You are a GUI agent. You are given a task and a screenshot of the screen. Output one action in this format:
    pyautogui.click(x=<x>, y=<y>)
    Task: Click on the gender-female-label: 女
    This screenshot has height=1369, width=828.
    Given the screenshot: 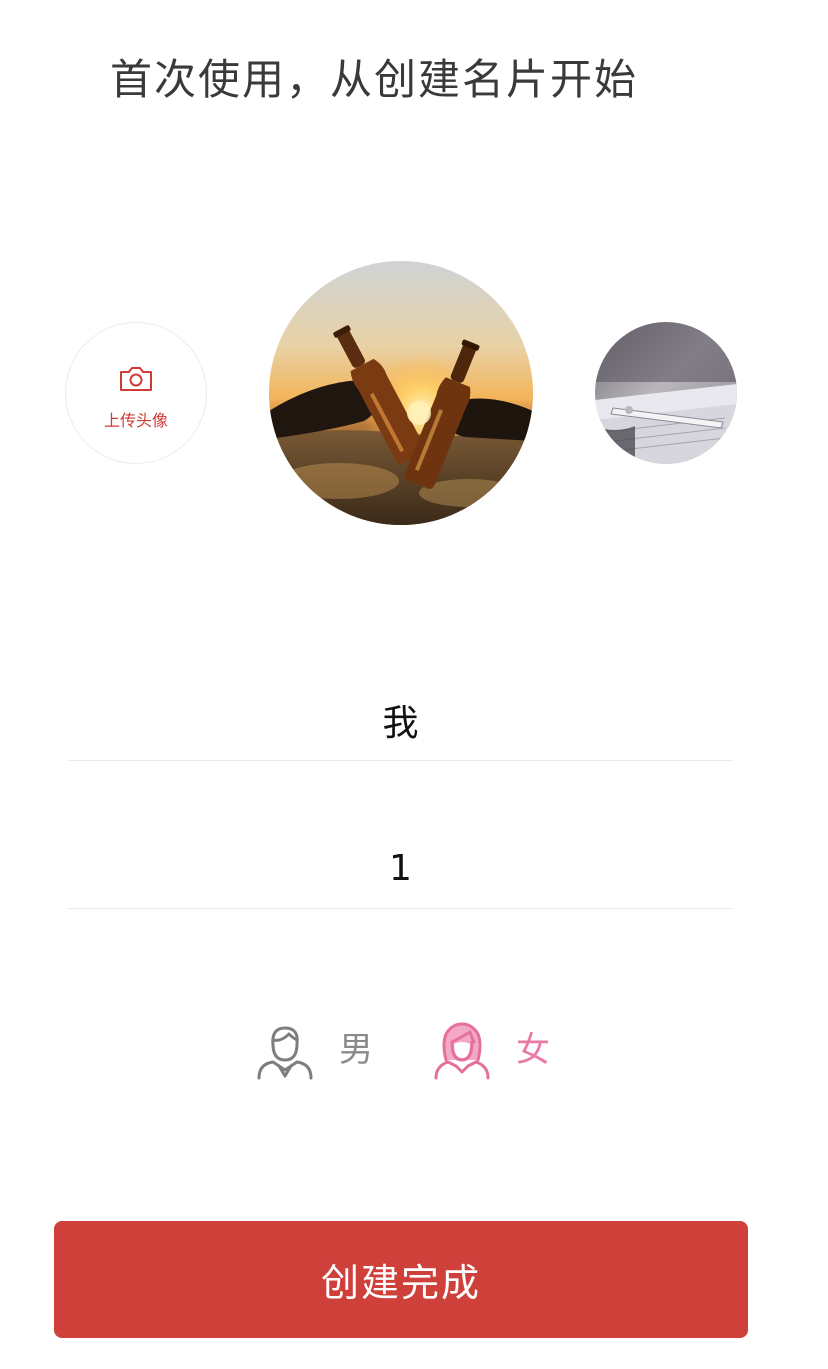 What is the action you would take?
    pyautogui.click(x=533, y=1050)
    